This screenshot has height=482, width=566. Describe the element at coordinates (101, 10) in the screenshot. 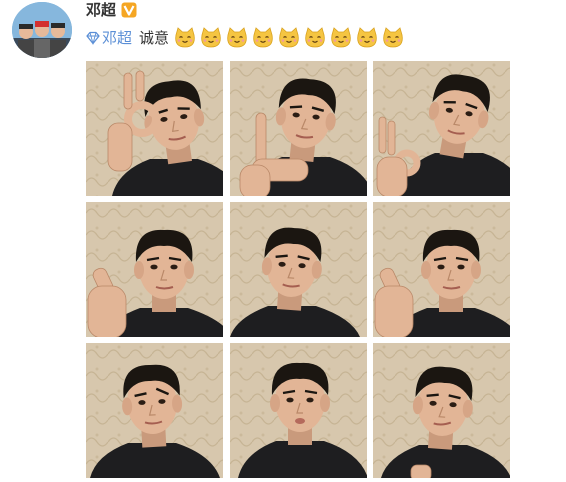

I see `author-name: 邓超` at that location.